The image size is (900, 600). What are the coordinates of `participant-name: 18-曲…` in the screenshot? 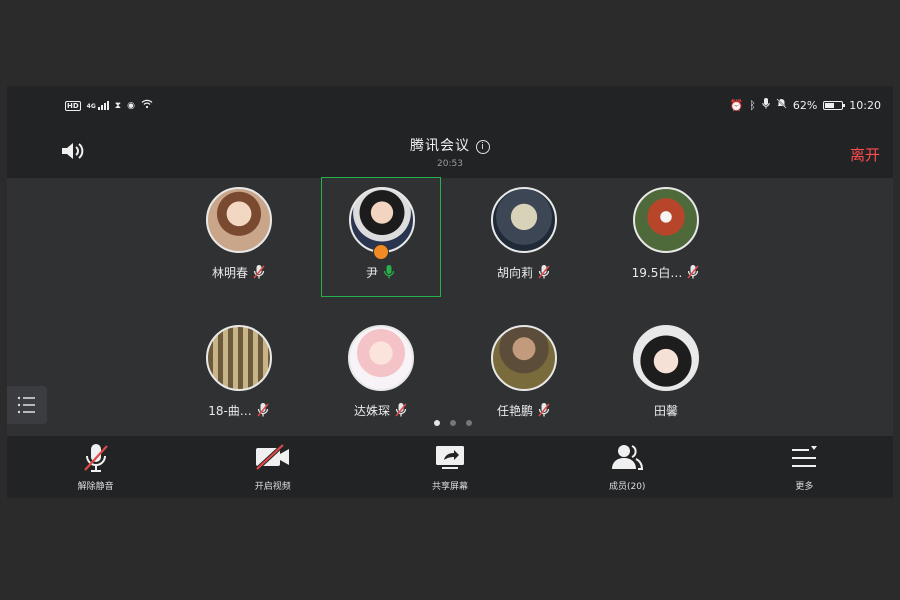 It's located at (239, 410).